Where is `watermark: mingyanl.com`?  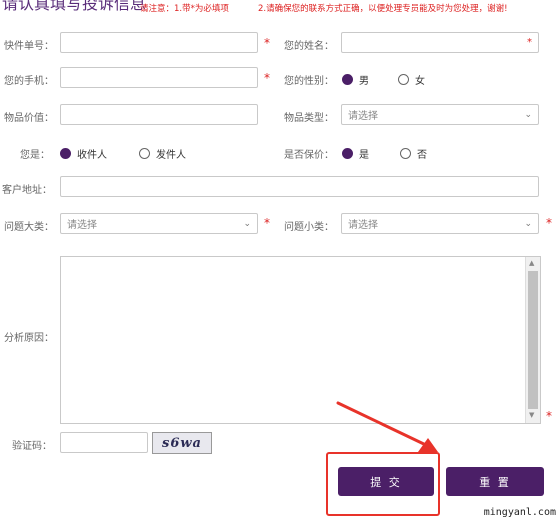 watermark: mingyanl.com is located at coordinates (519, 512).